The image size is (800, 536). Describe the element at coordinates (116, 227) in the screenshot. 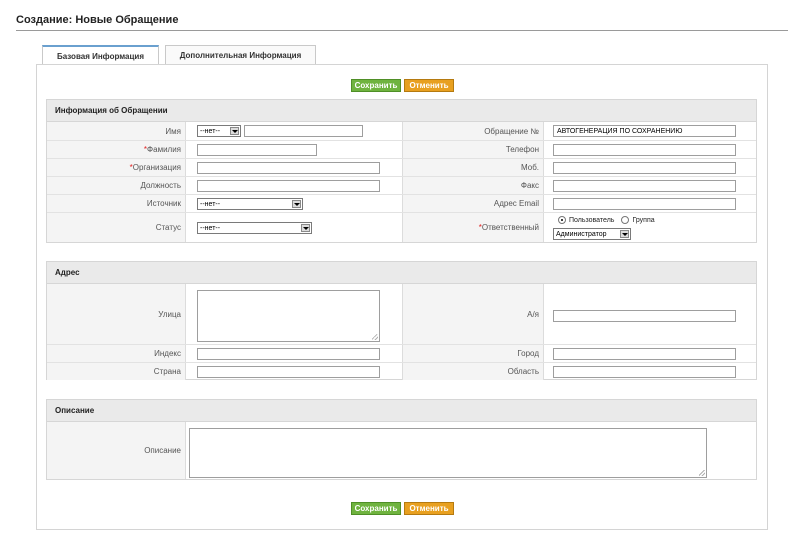

I see `label-status: Статус` at that location.